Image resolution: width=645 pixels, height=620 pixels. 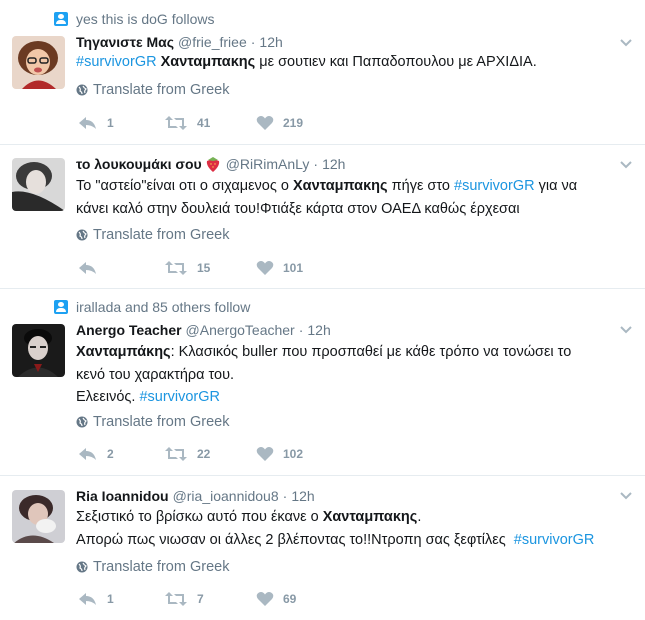 What do you see at coordinates (226, 496) in the screenshot?
I see `username: @ria_ioannidou8` at bounding box center [226, 496].